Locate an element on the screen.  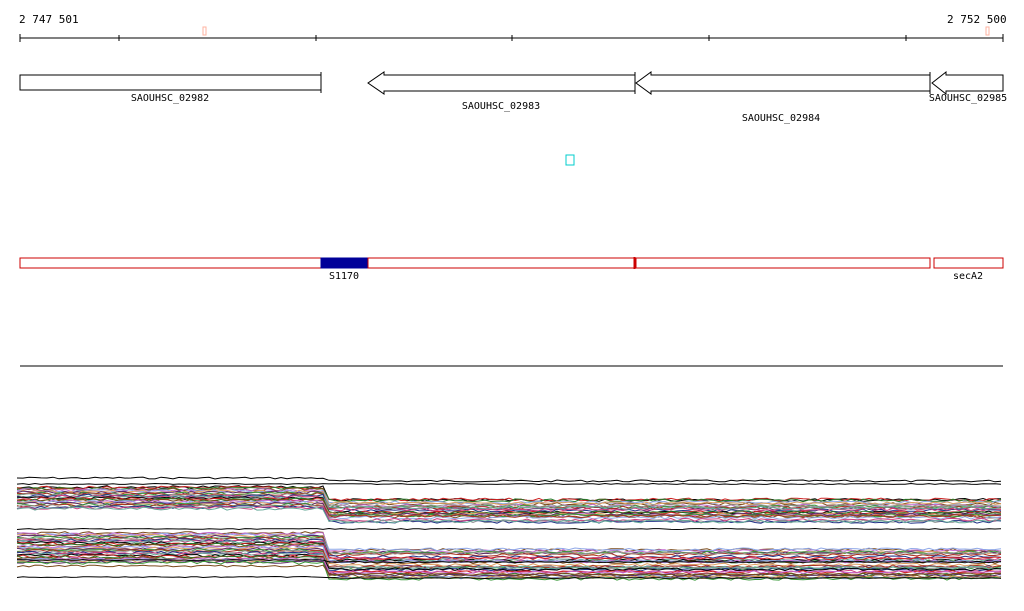
feature-label: secA2 is located at coordinates (968, 276).